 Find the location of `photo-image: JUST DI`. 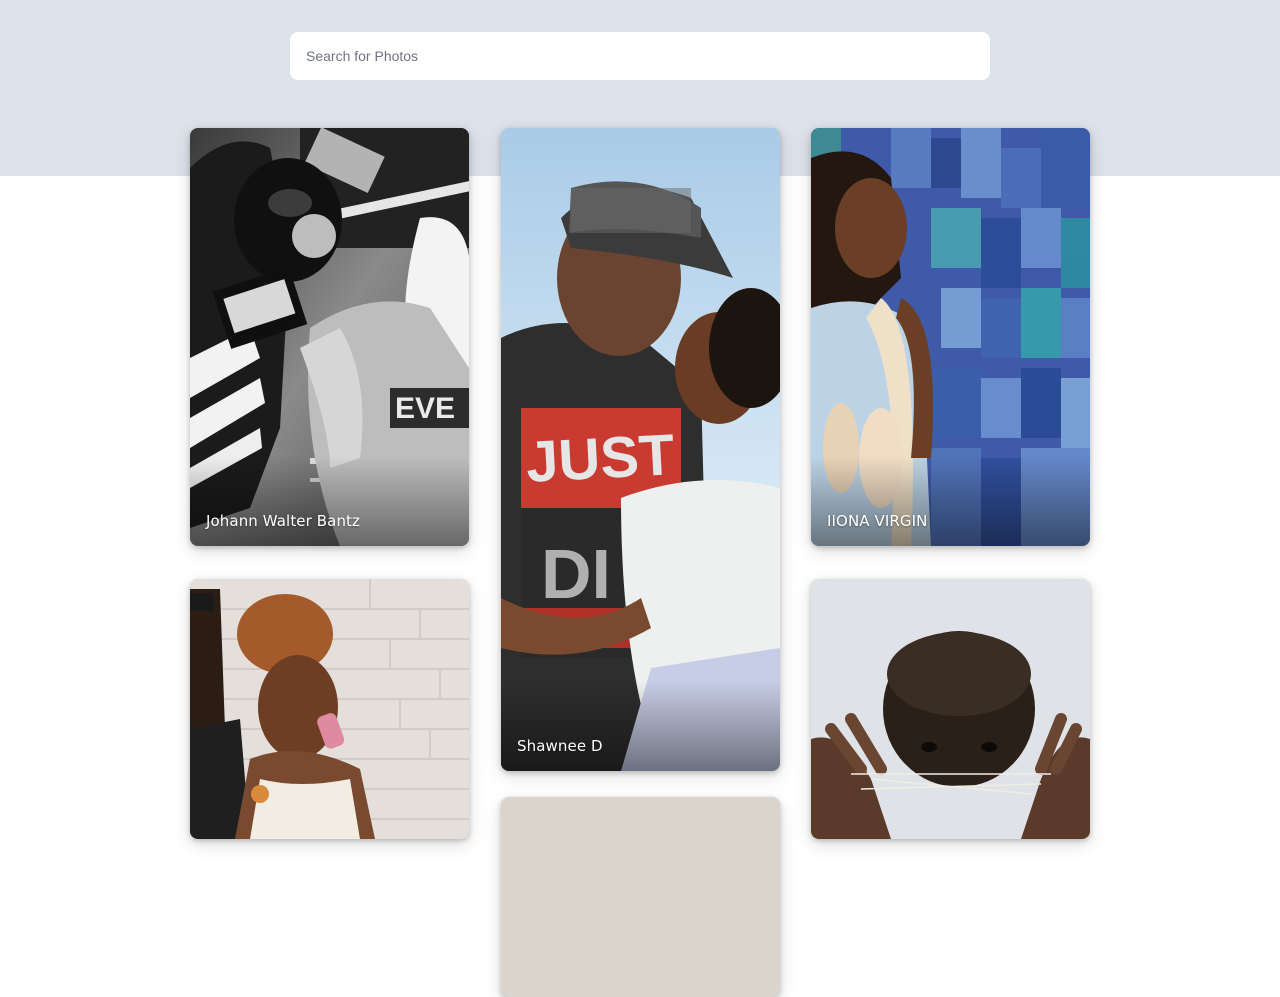

photo-image: JUST DI is located at coordinates (640, 449).